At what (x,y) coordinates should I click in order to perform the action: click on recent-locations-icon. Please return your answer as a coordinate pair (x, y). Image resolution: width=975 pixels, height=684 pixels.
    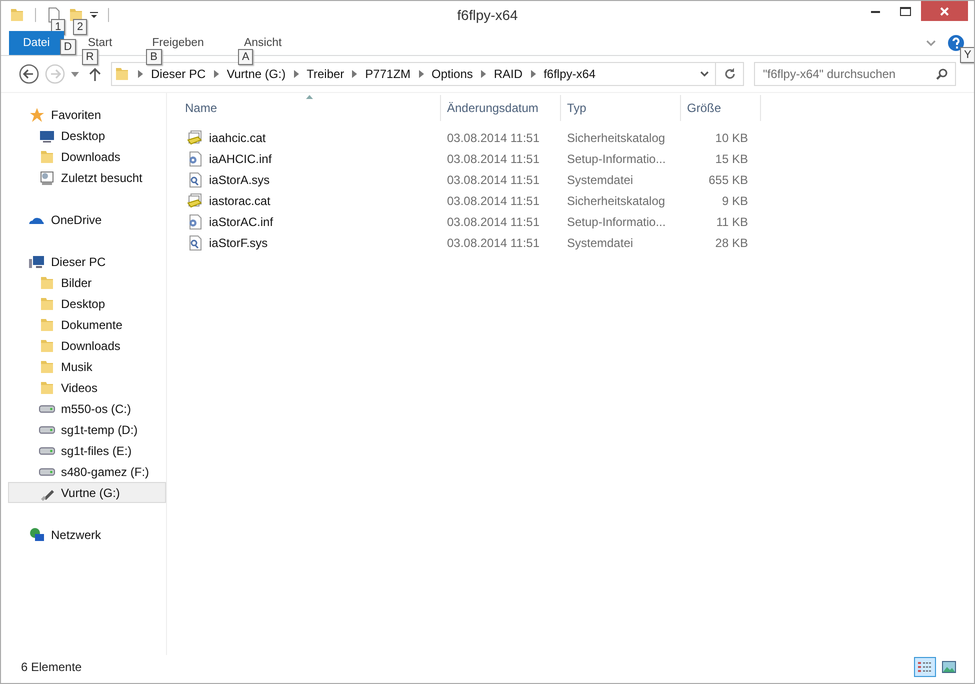
    Looking at the image, I should click on (75, 74).